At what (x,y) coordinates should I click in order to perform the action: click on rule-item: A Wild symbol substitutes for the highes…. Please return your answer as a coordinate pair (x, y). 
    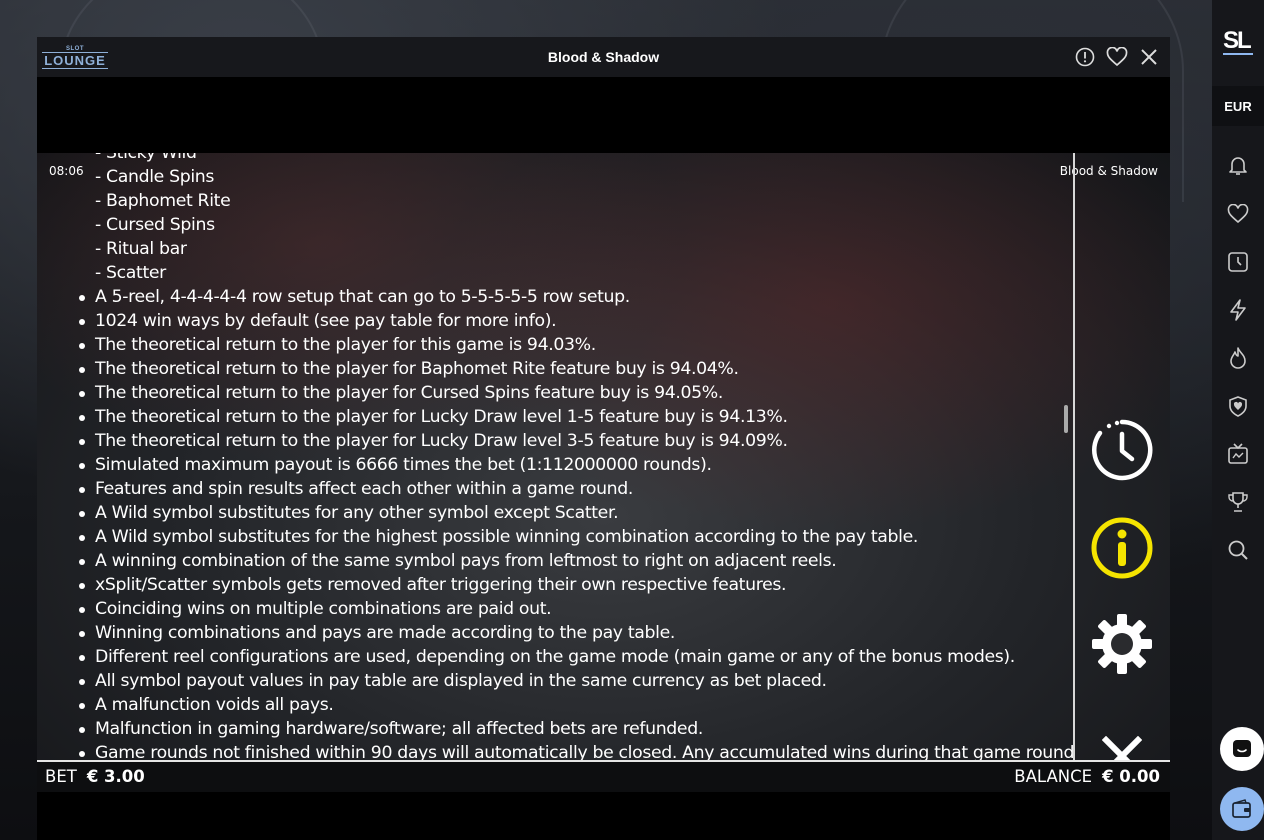
    Looking at the image, I should click on (573, 537).